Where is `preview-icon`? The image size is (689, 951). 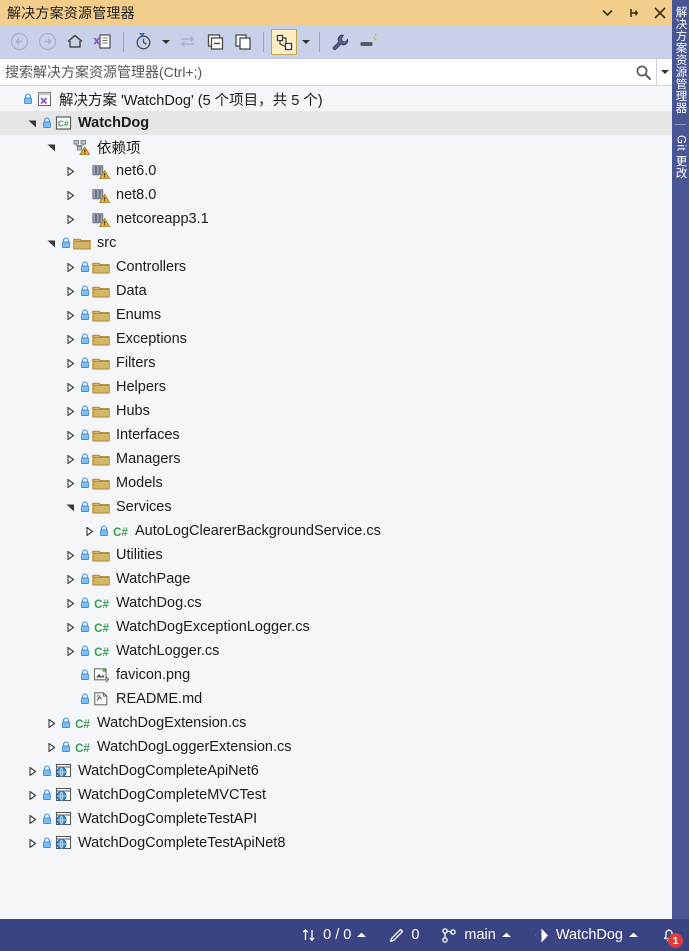 preview-icon is located at coordinates (368, 42).